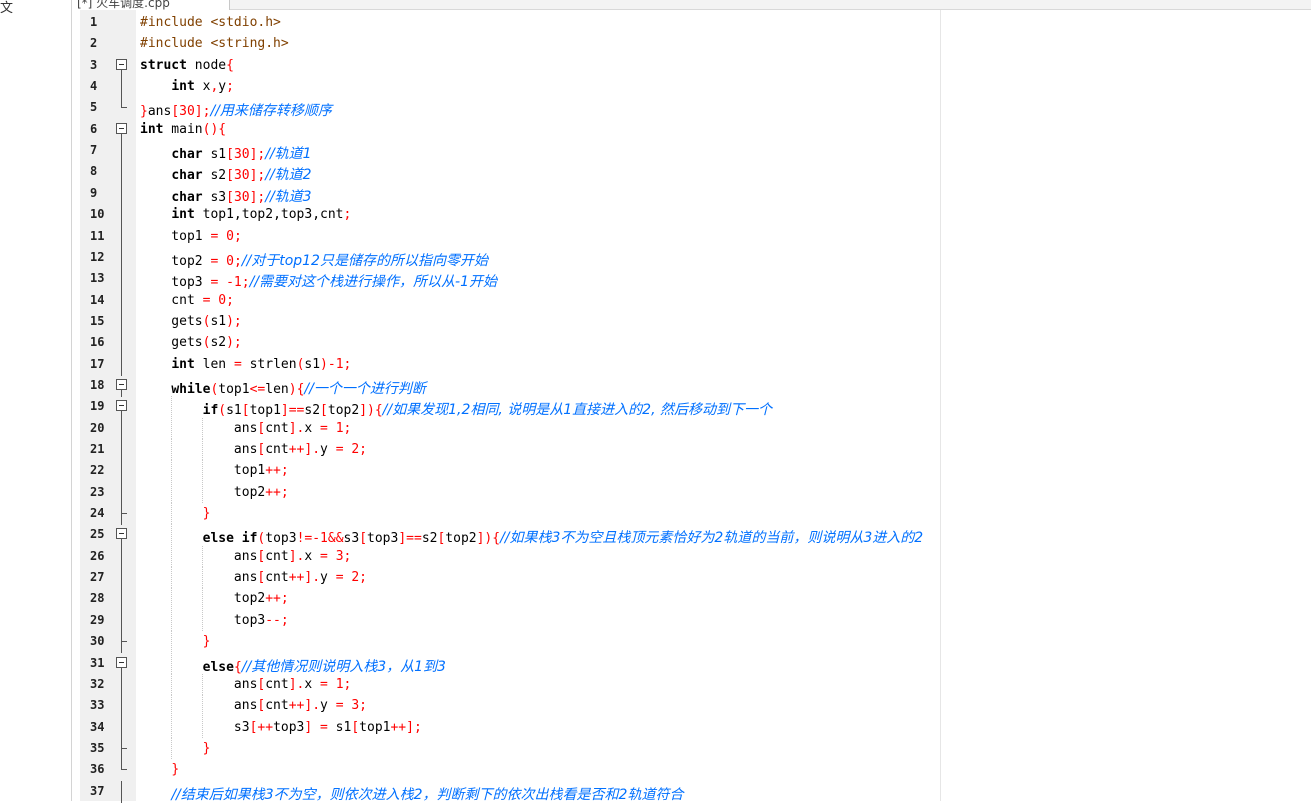 The image size is (1311, 804). What do you see at coordinates (690, 514) in the screenshot?
I see `code-line: 24 }` at bounding box center [690, 514].